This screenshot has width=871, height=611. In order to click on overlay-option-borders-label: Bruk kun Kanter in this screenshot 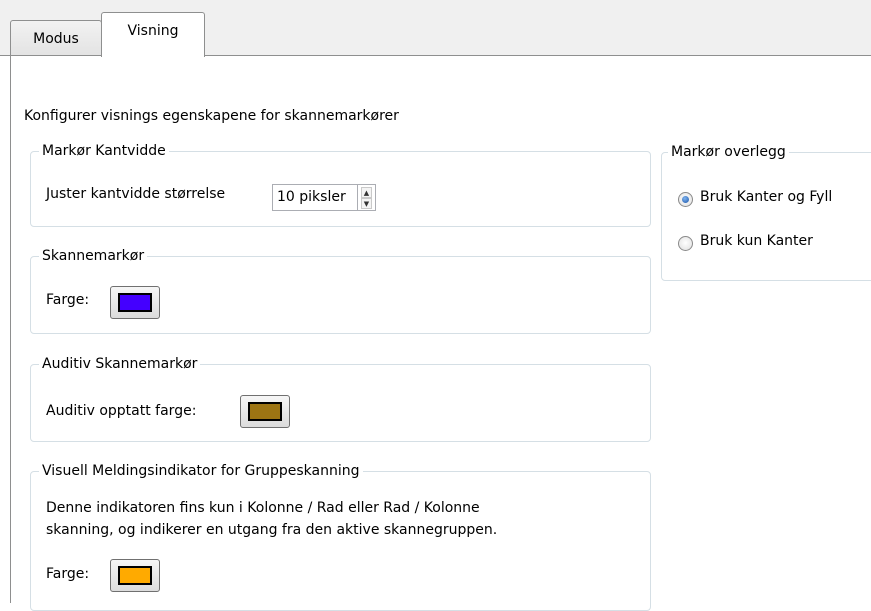, I will do `click(756, 241)`.